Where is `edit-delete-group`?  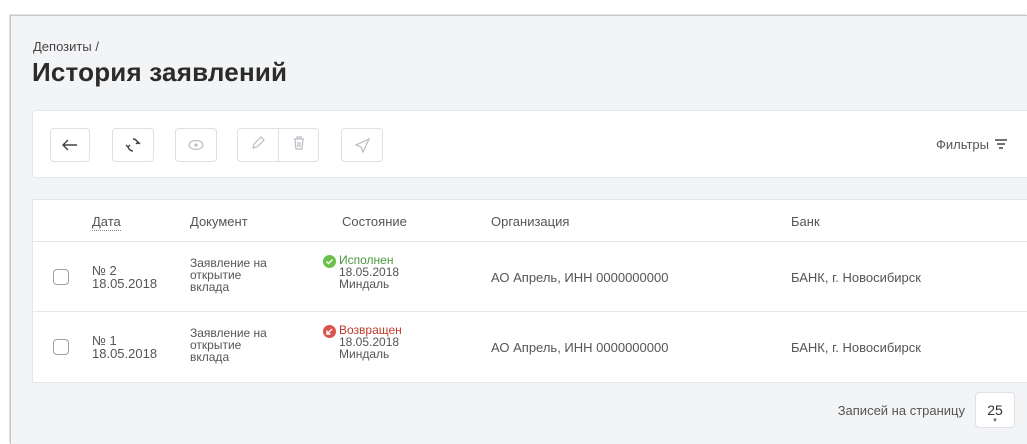
edit-delete-group is located at coordinates (278, 145).